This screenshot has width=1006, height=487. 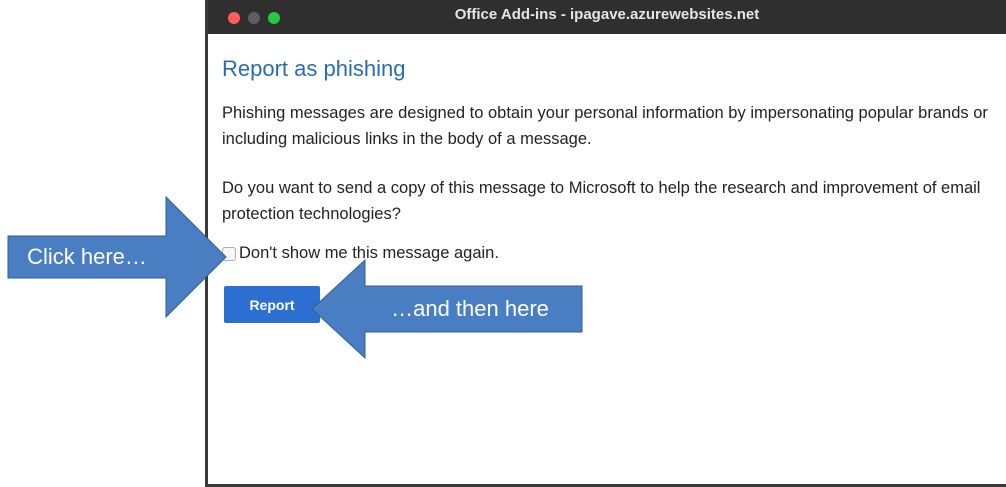 I want to click on right-callout-text: …and then here, so click(x=470, y=308).